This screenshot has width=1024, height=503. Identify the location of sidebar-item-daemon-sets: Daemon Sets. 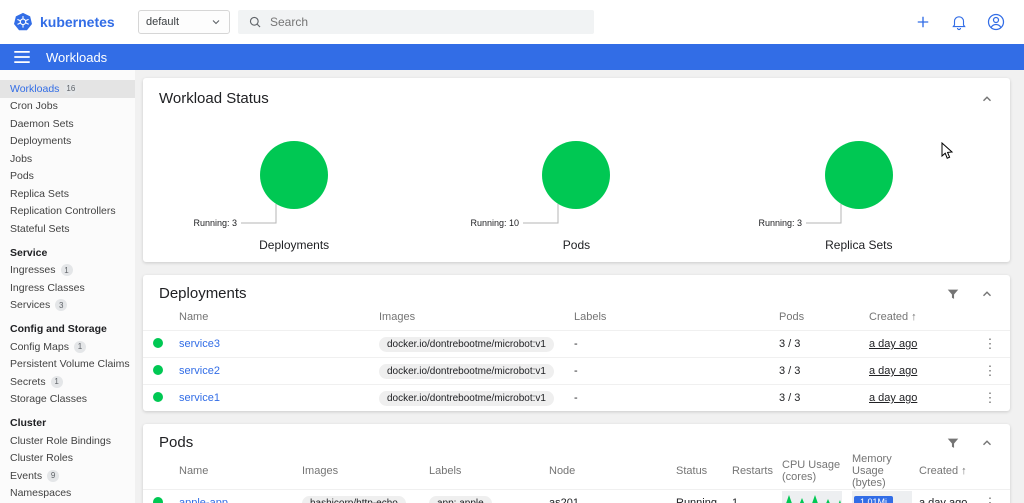
(67, 124).